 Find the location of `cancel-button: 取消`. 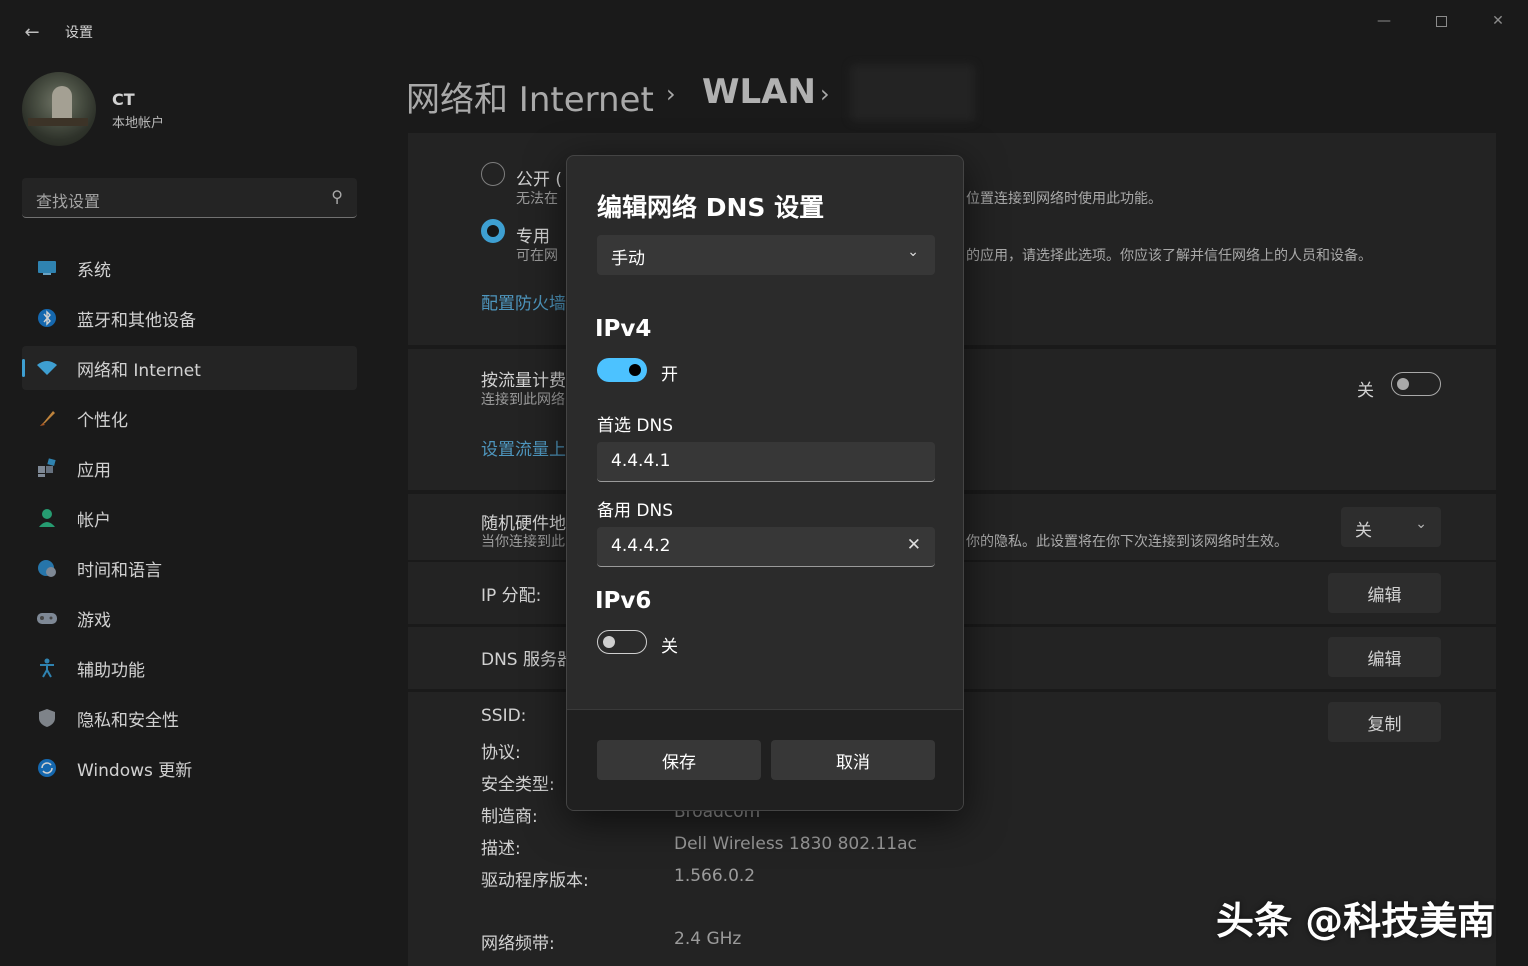

cancel-button: 取消 is located at coordinates (853, 760).